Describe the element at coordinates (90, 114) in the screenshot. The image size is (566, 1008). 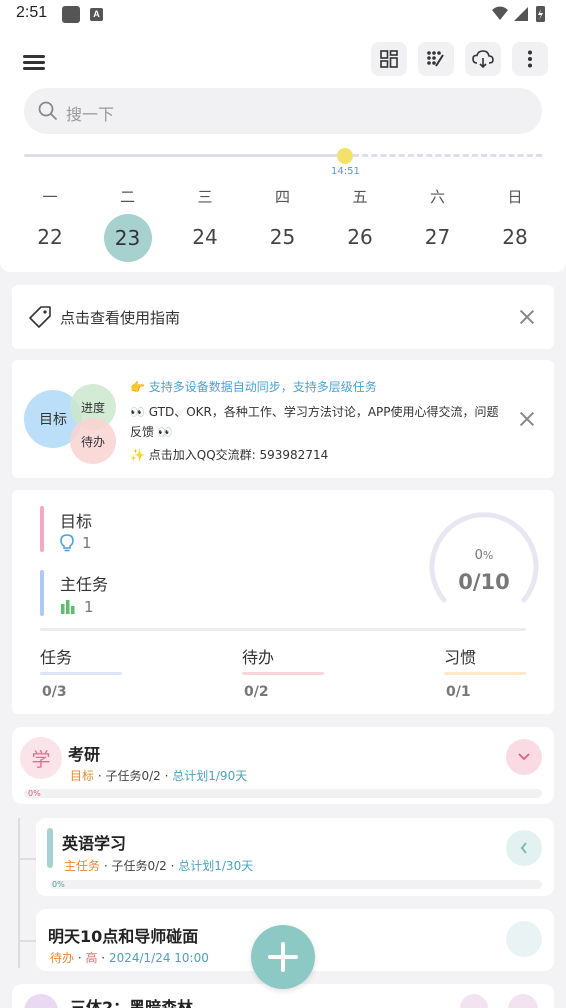
I see `search-placeholder: 搜一下` at that location.